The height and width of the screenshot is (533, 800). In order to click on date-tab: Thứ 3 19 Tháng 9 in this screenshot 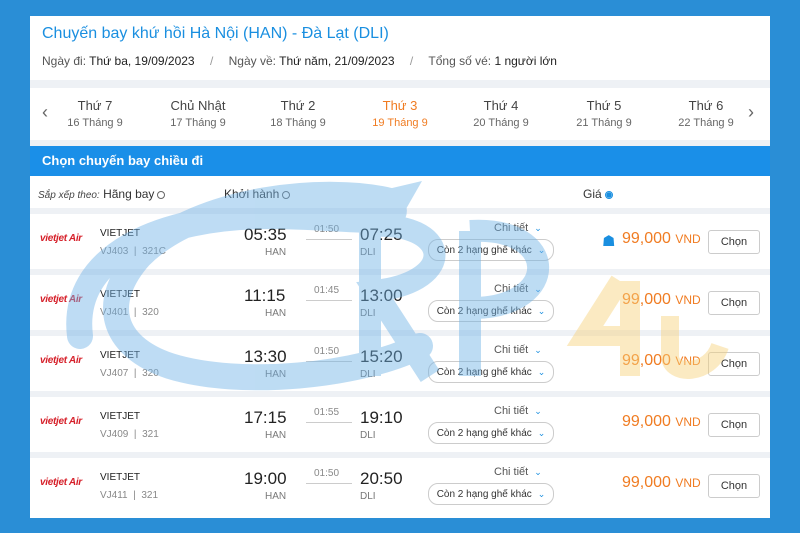, I will do `click(400, 113)`.